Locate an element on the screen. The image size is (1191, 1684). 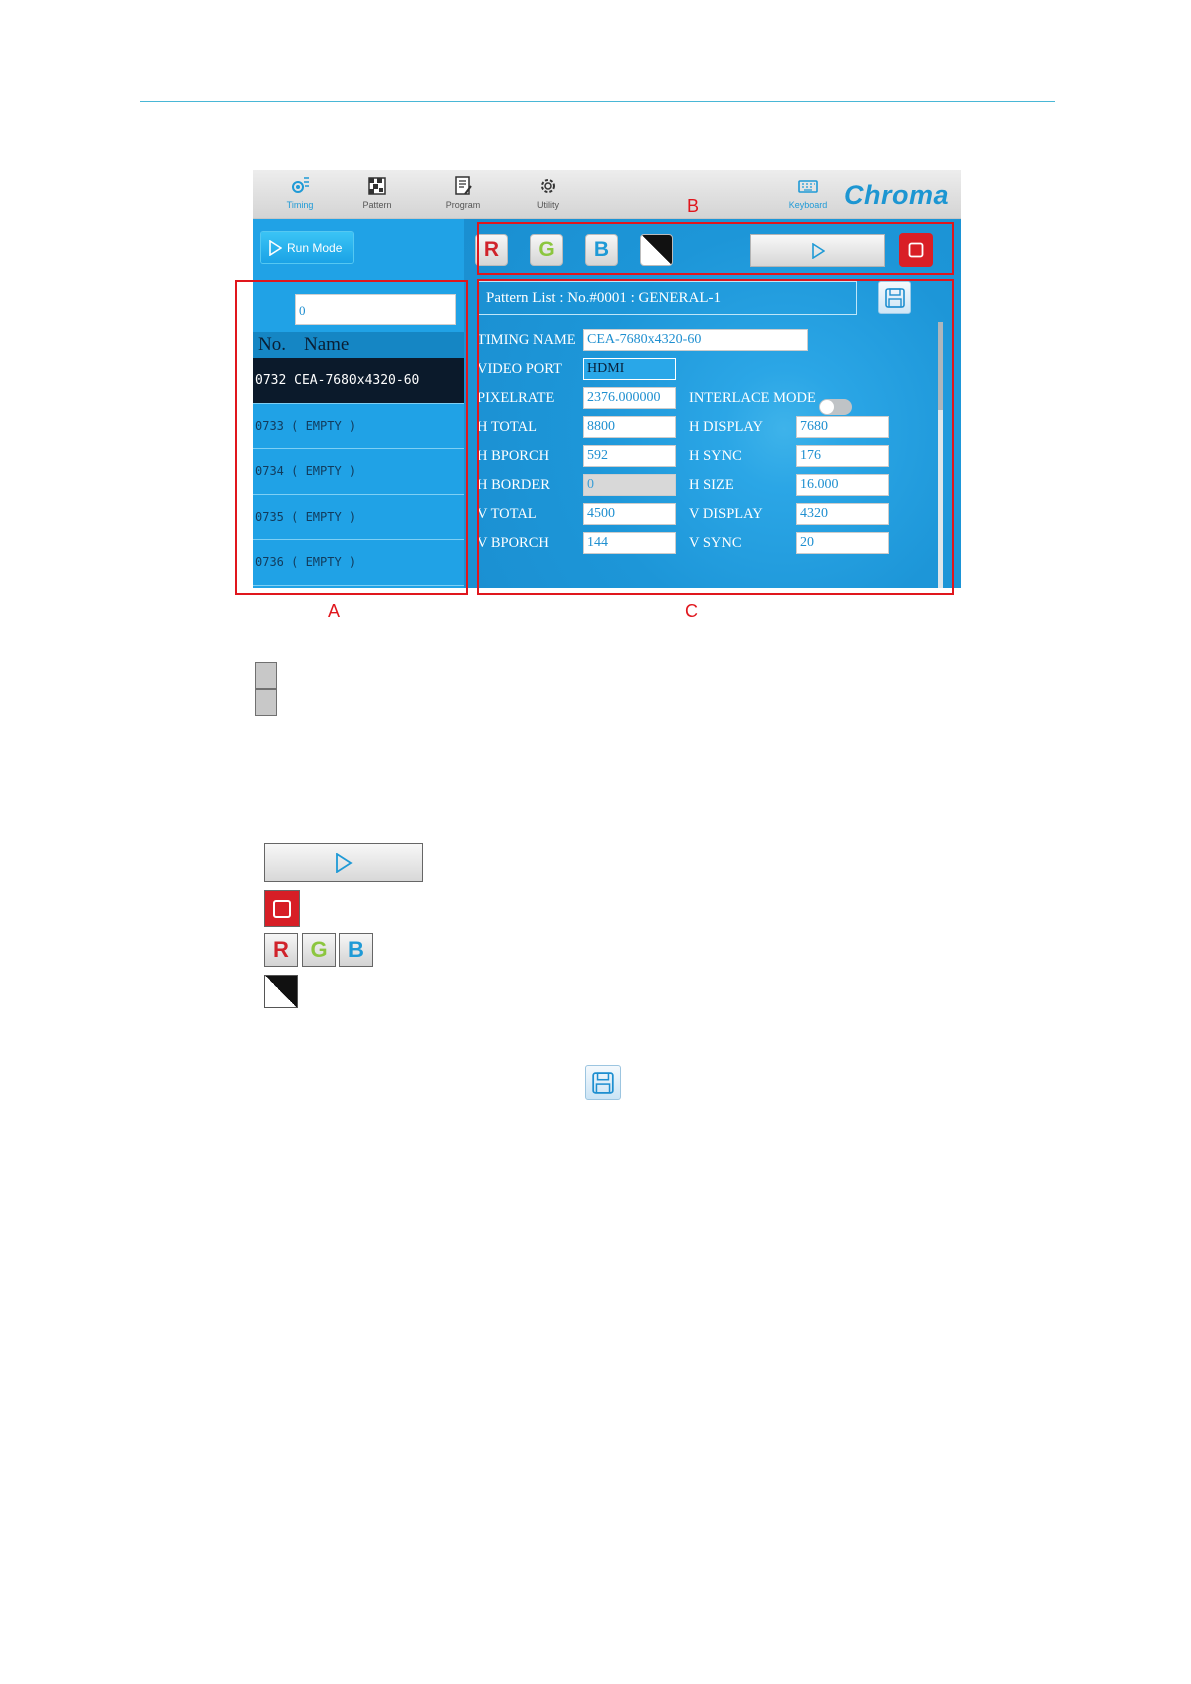
annotation-label-c: C is located at coordinates (691, 611).